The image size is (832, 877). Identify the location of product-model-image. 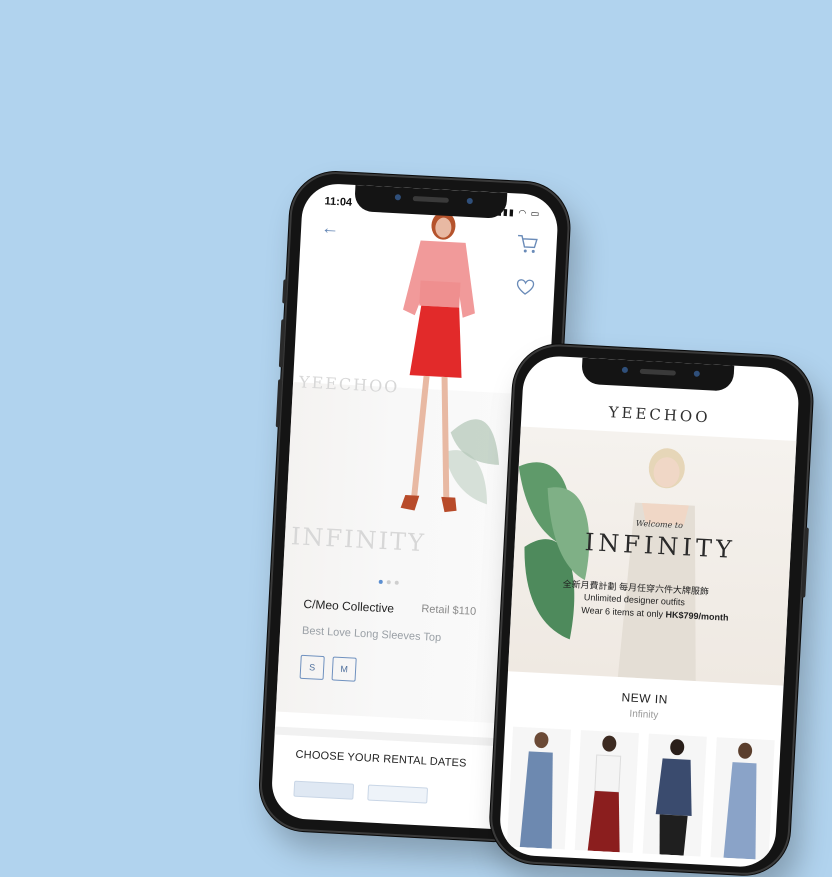
(450, 362).